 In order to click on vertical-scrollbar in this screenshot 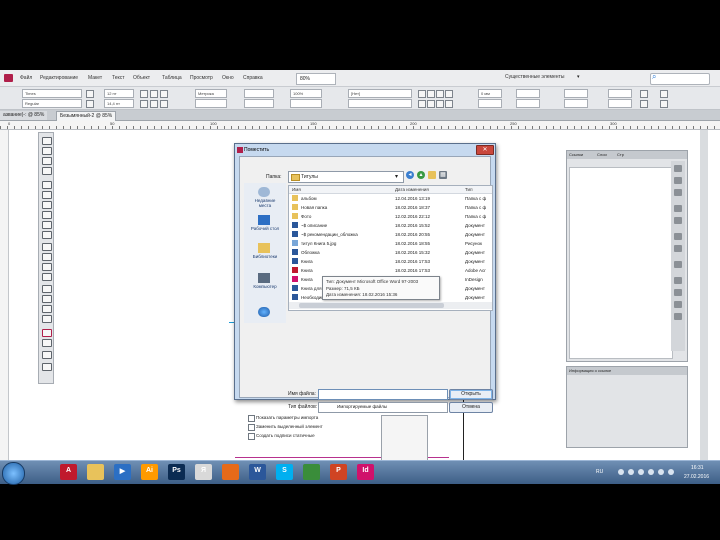, I will do `click(704, 300)`.